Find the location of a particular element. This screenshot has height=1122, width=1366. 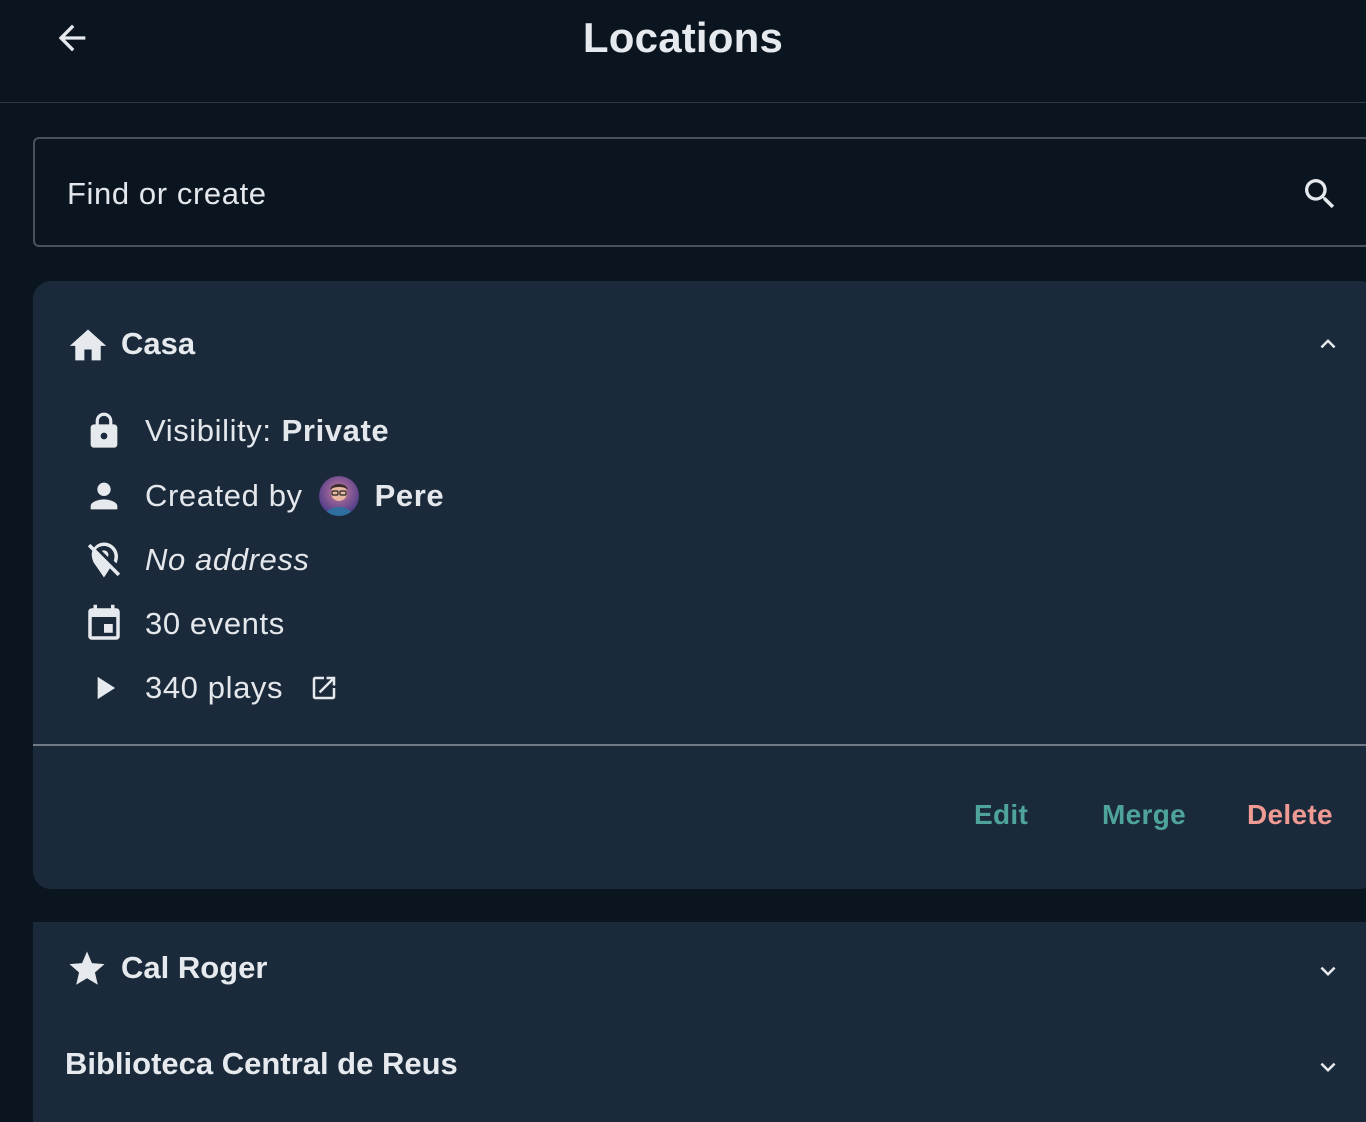

created-by-label: Created by is located at coordinates (224, 495).